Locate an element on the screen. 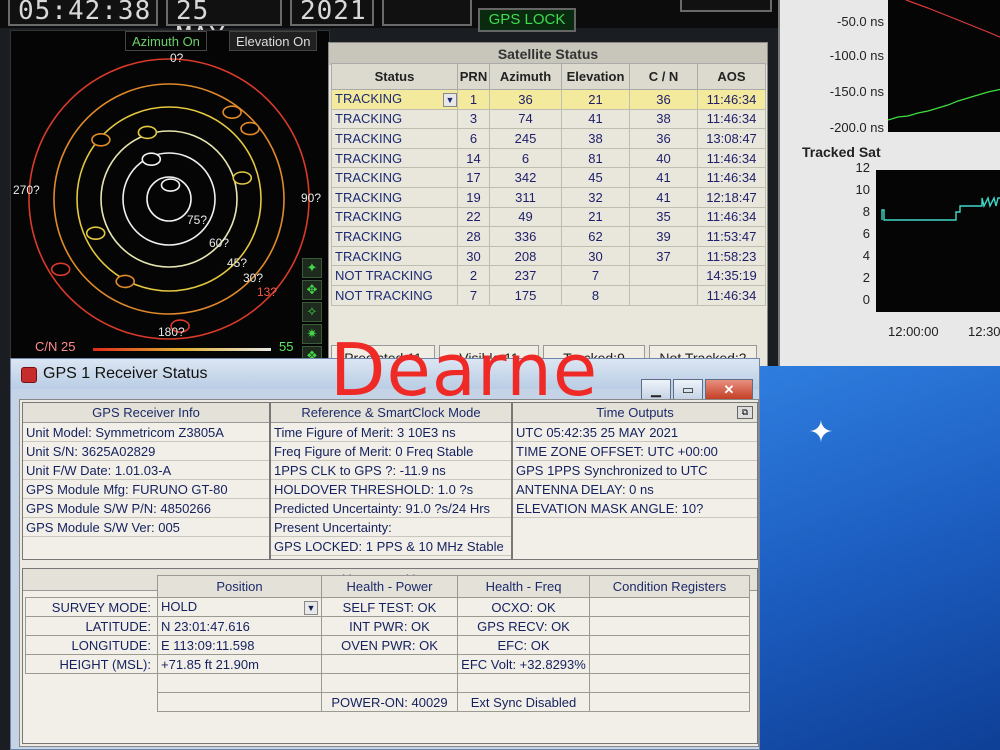 This screenshot has height=750, width=1000. table-row: TRACKING 14 6 81 40 11:46:34 is located at coordinates (548, 158).